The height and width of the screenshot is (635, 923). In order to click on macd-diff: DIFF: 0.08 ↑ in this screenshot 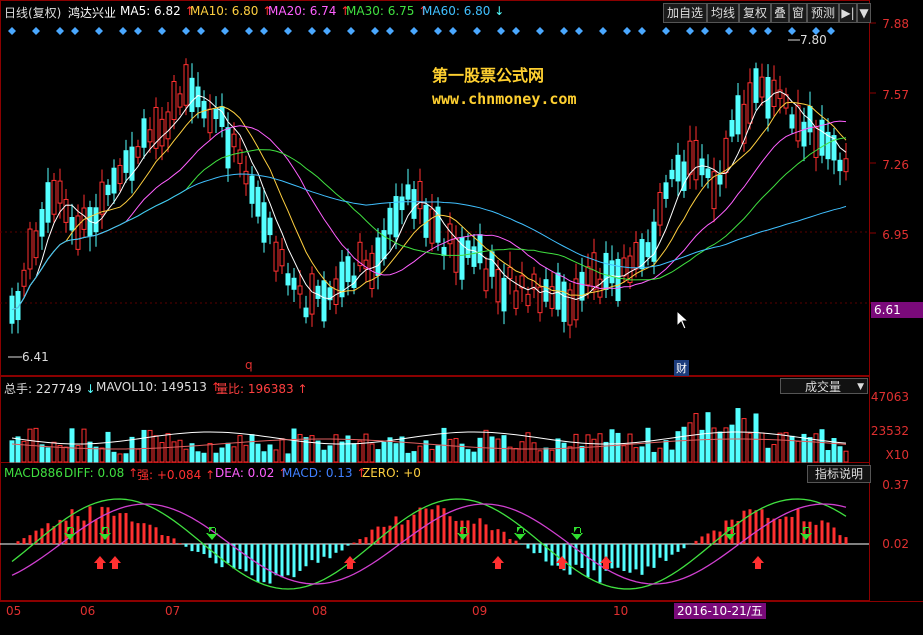, I will do `click(101, 473)`.